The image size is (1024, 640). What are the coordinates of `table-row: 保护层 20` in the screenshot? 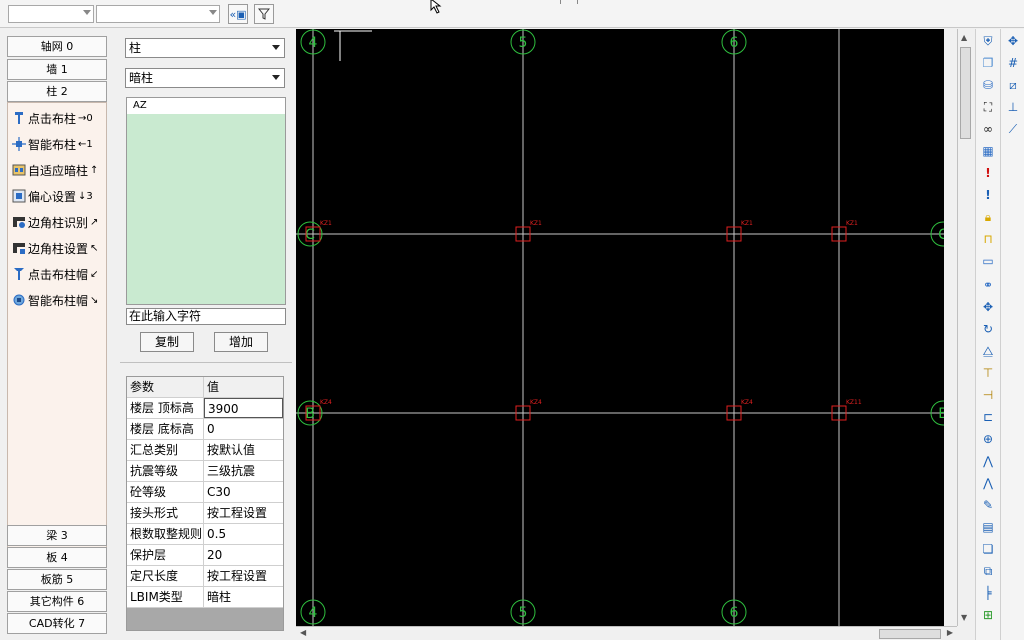 It's located at (205, 555).